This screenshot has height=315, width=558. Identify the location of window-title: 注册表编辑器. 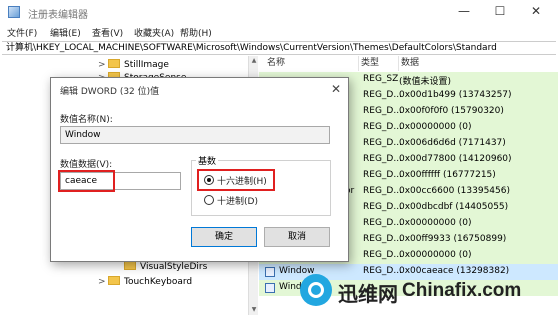
(58, 15).